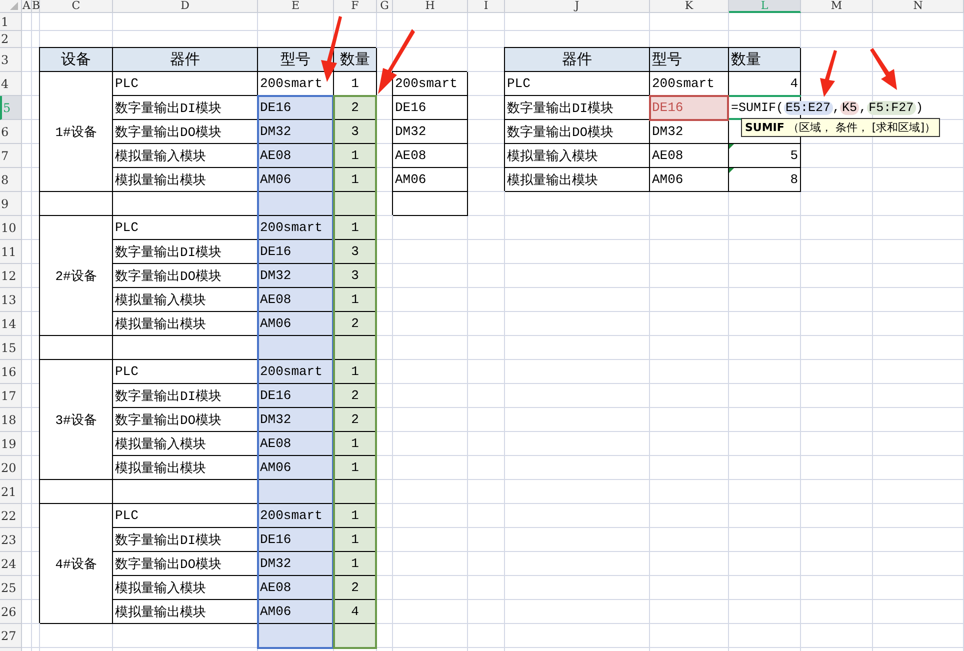 The width and height of the screenshot is (964, 651). What do you see at coordinates (355, 6) in the screenshot?
I see `column-header: F` at bounding box center [355, 6].